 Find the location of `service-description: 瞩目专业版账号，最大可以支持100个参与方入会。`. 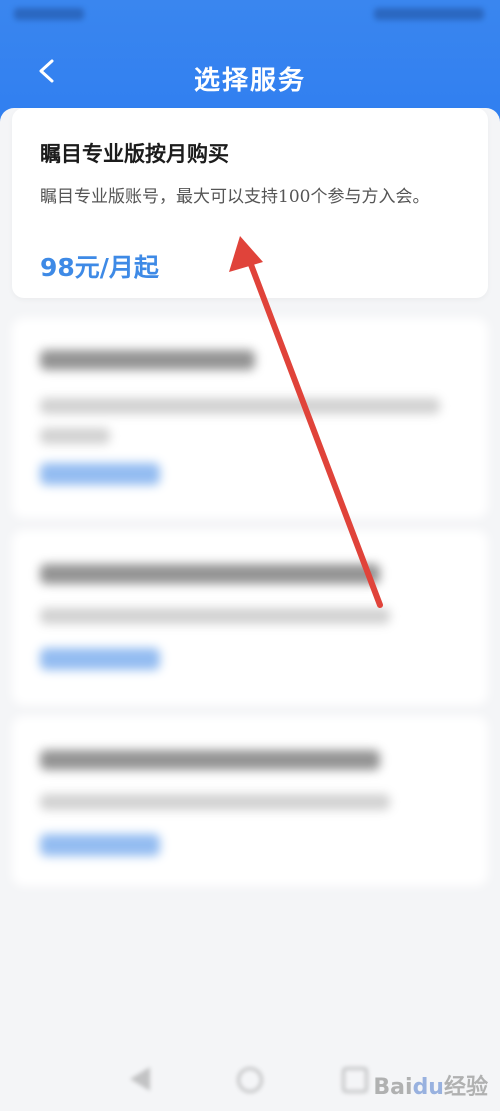

service-description: 瞩目专业版账号，最大可以支持100个参与方入会。 is located at coordinates (235, 197).